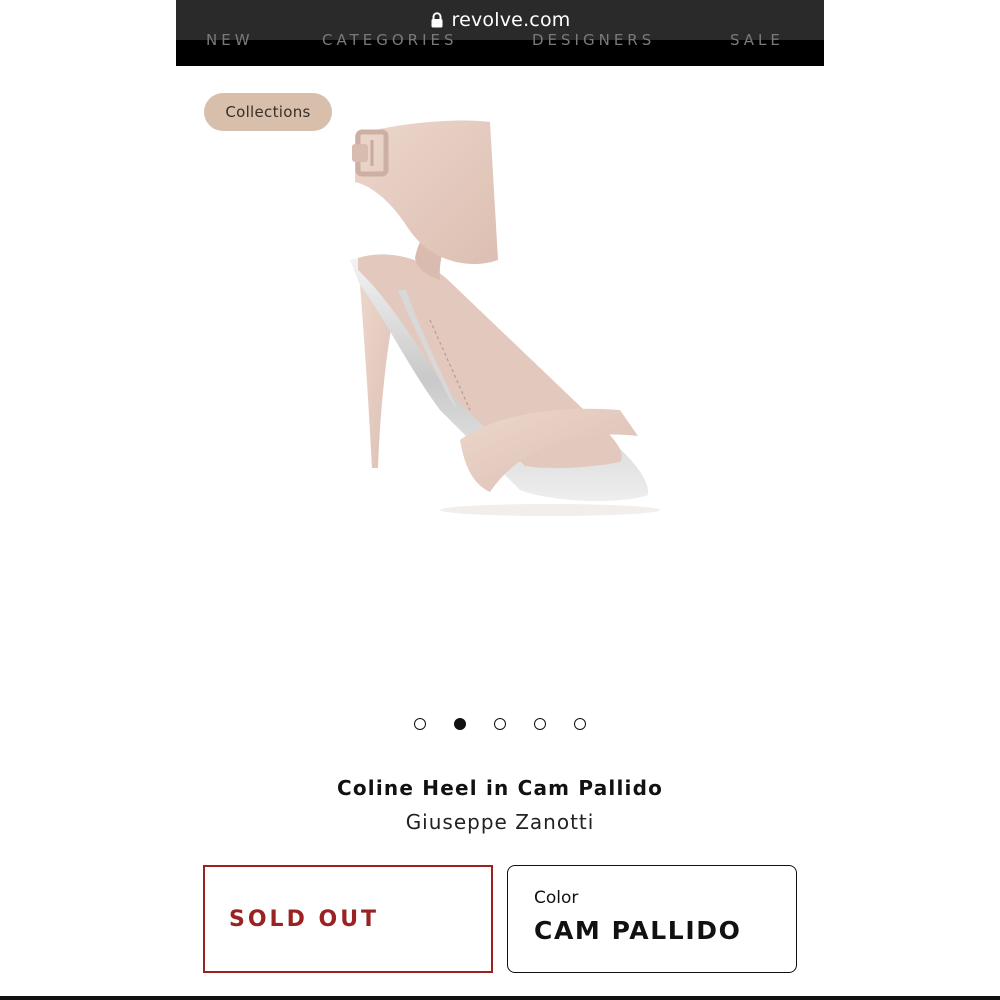 Image resolution: width=1000 pixels, height=1000 pixels. Describe the element at coordinates (500, 788) in the screenshot. I see `product-title: Coline Heel in Cam Pallido` at that location.